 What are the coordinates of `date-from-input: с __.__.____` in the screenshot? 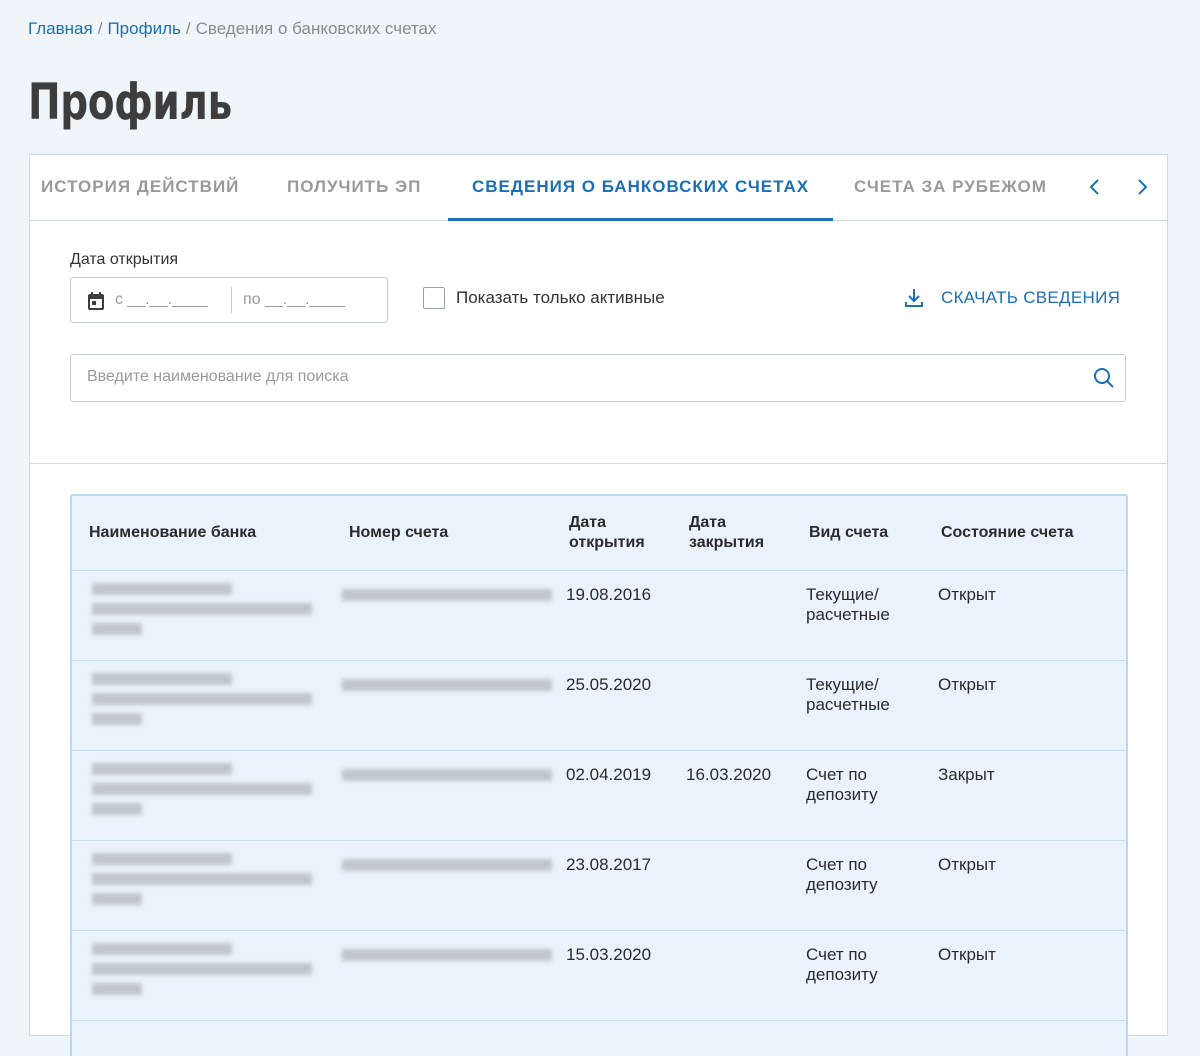 It's located at (161, 300).